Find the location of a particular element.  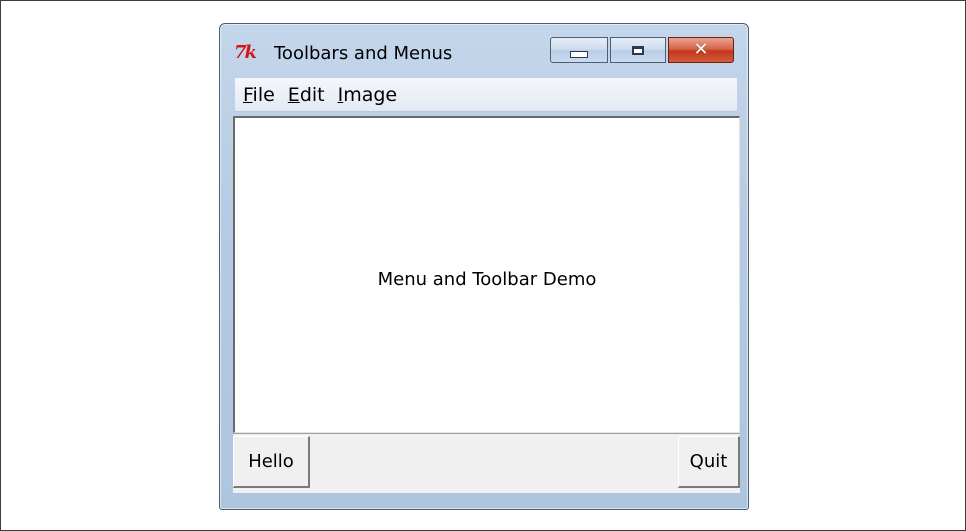

minimize-icon is located at coordinates (579, 54).